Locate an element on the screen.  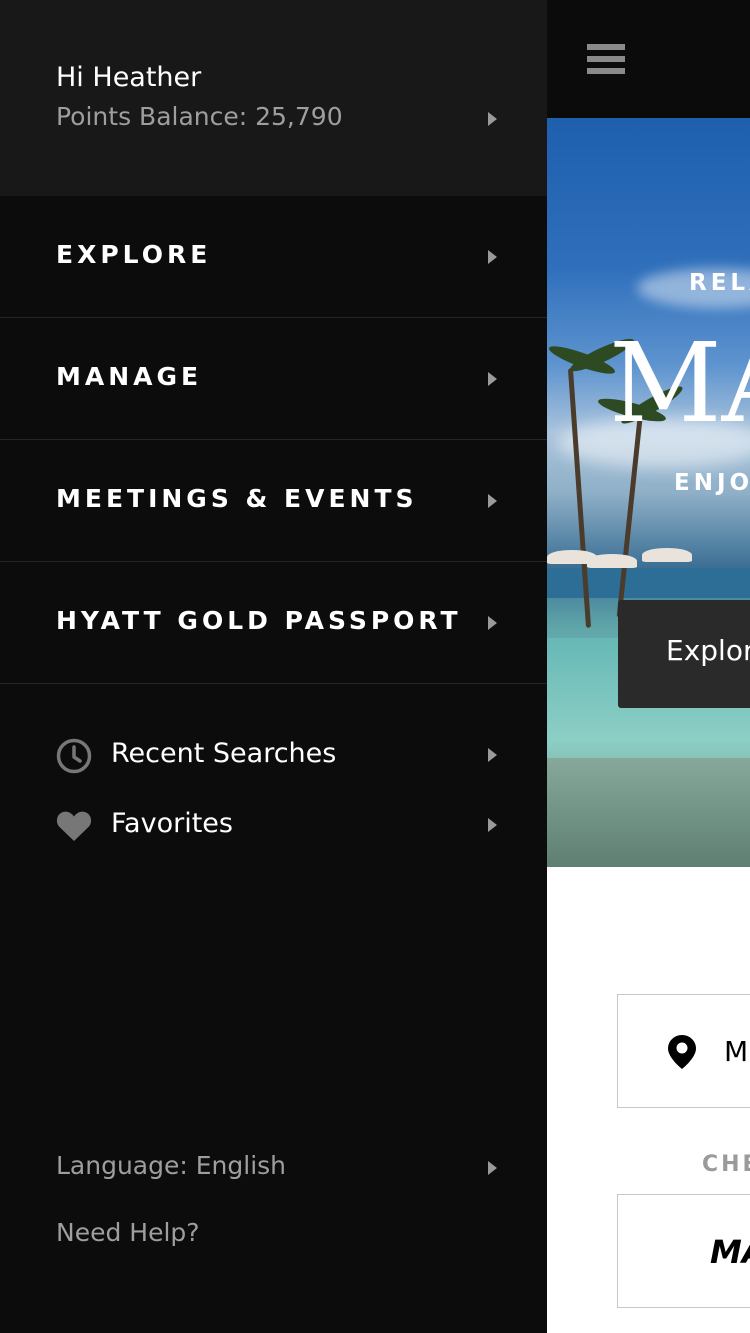
checkin-date-value: MA is located at coordinates (730, 1252).